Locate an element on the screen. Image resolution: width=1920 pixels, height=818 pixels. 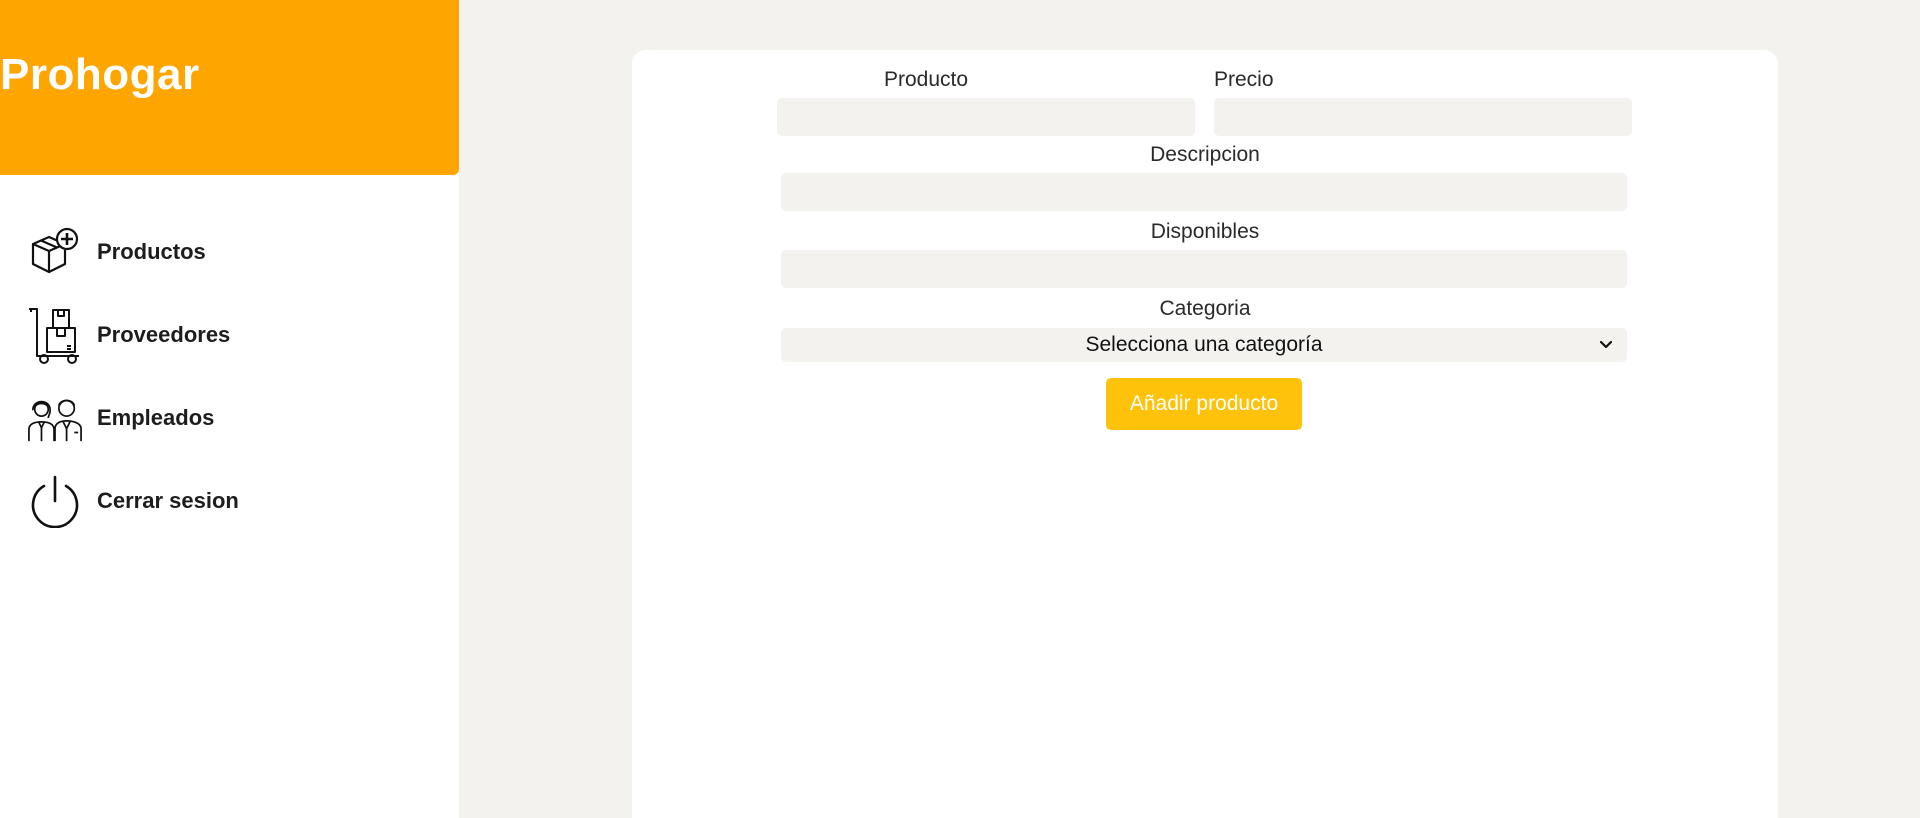
sidebar-item-label: Proveedores is located at coordinates (164, 334).